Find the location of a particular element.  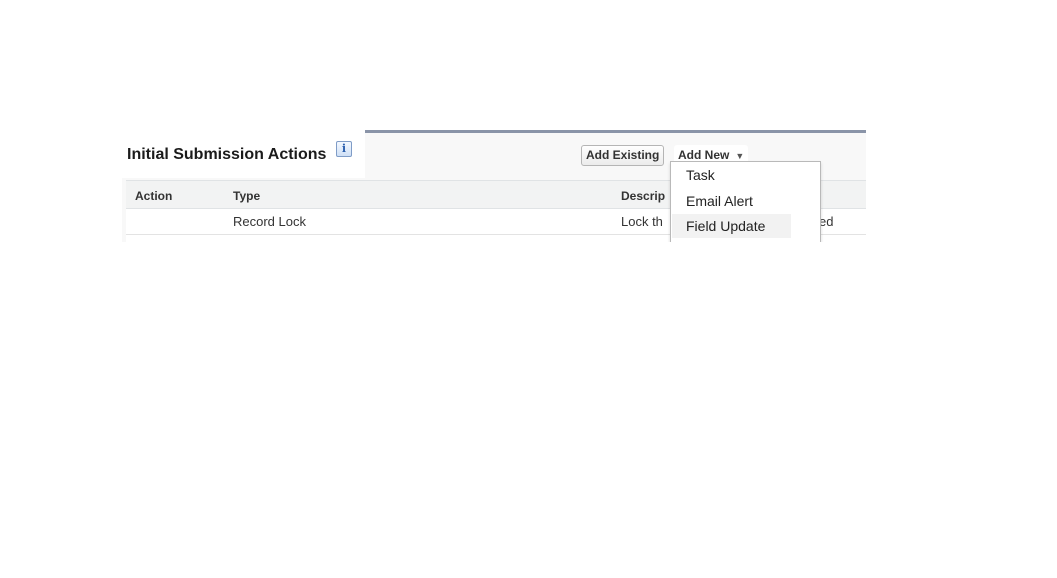

header-action: Action is located at coordinates (154, 196).